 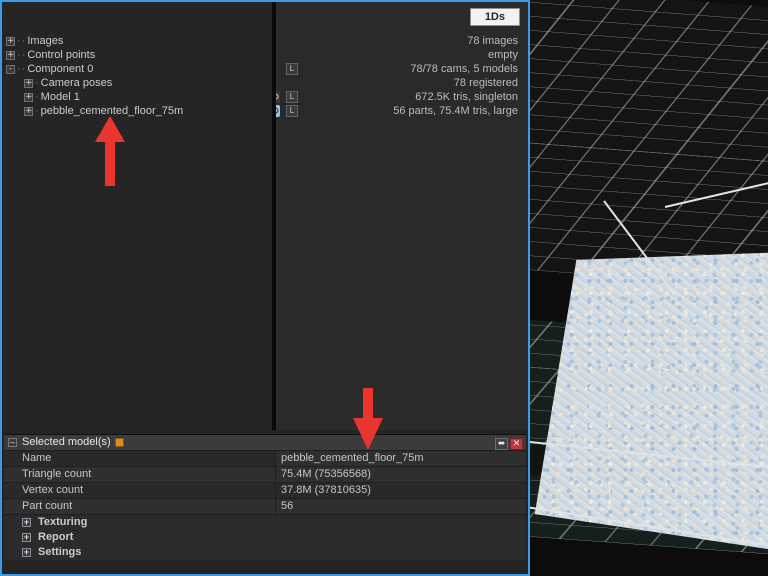 What do you see at coordinates (76, 83) in the screenshot?
I see `tree-item-label: Camera poses` at bounding box center [76, 83].